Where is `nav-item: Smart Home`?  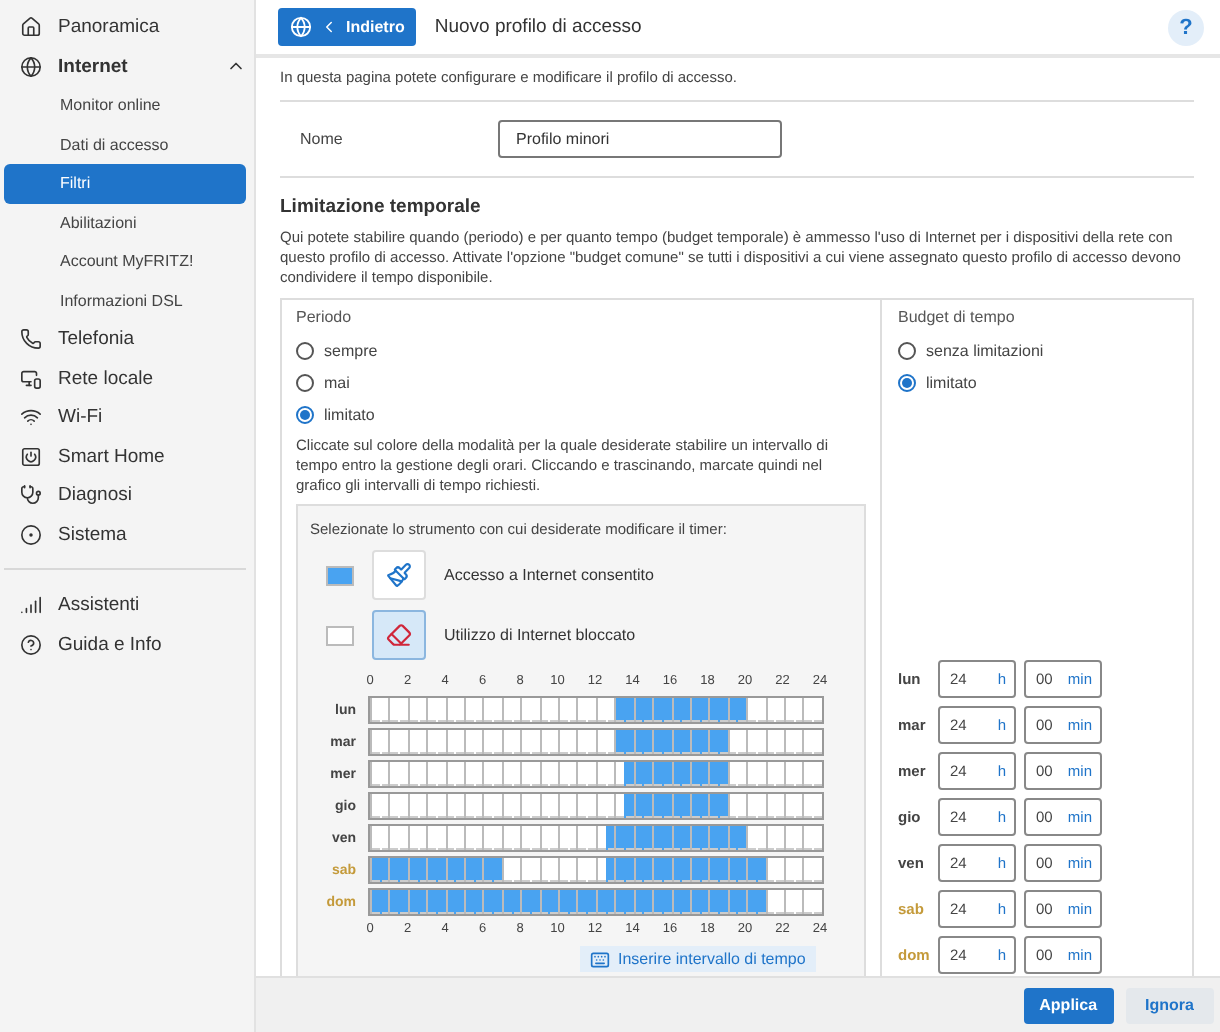 nav-item: Smart Home is located at coordinates (125, 456).